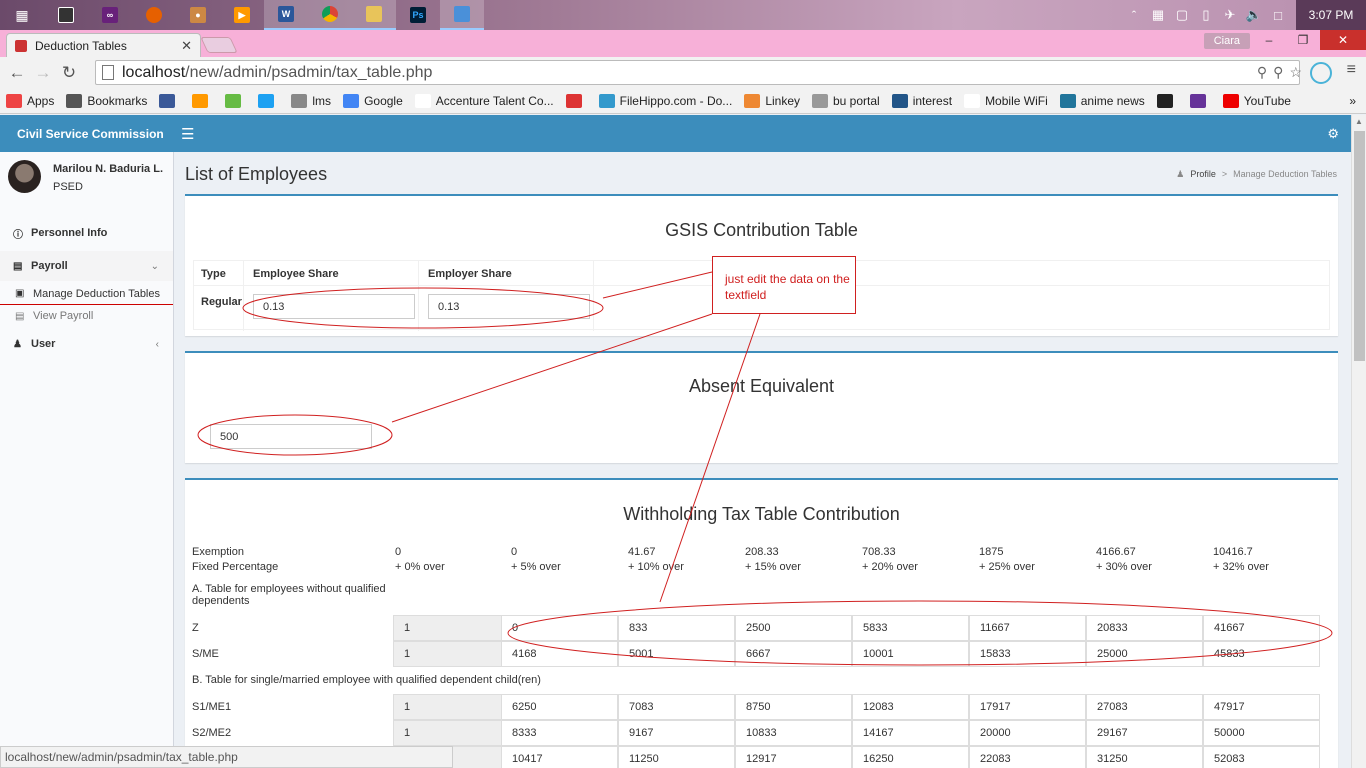  I want to click on sidebar-item-payroll: ▤ Payroll ⌄, so click(86, 266).